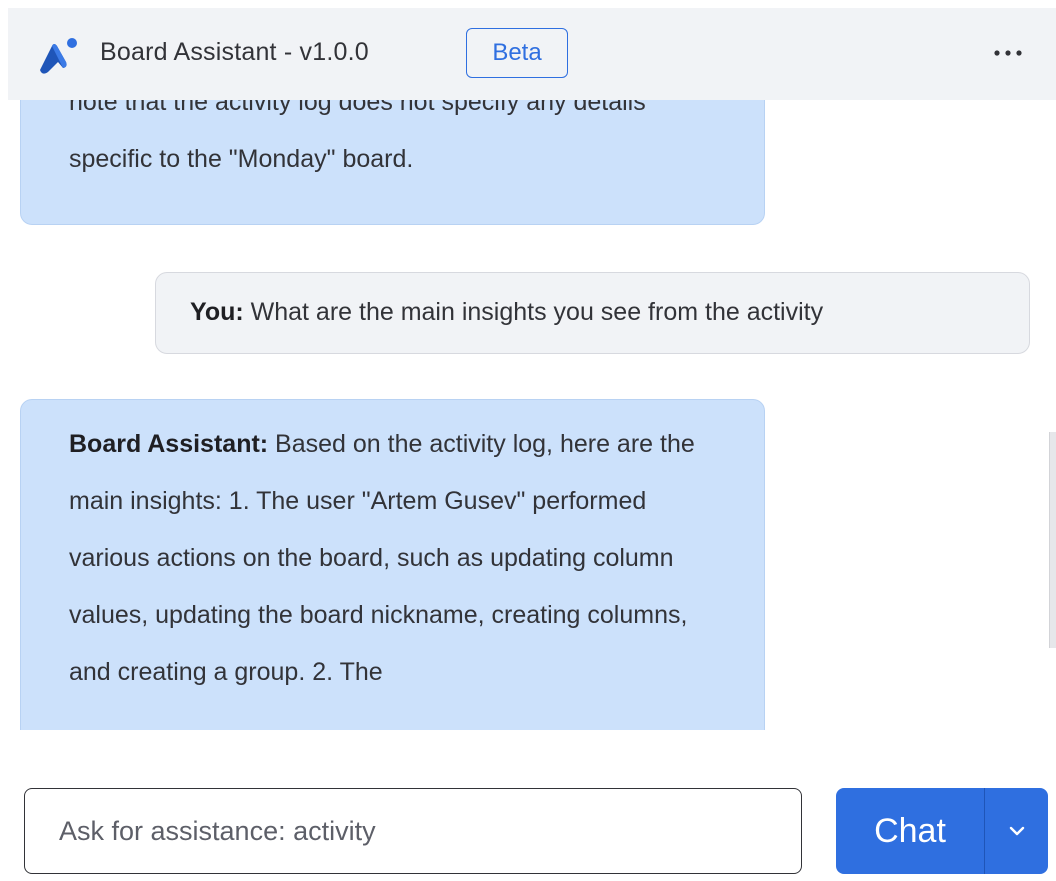  I want to click on header-bar: Board Assistant - v1.0.0 Beta, so click(532, 54).